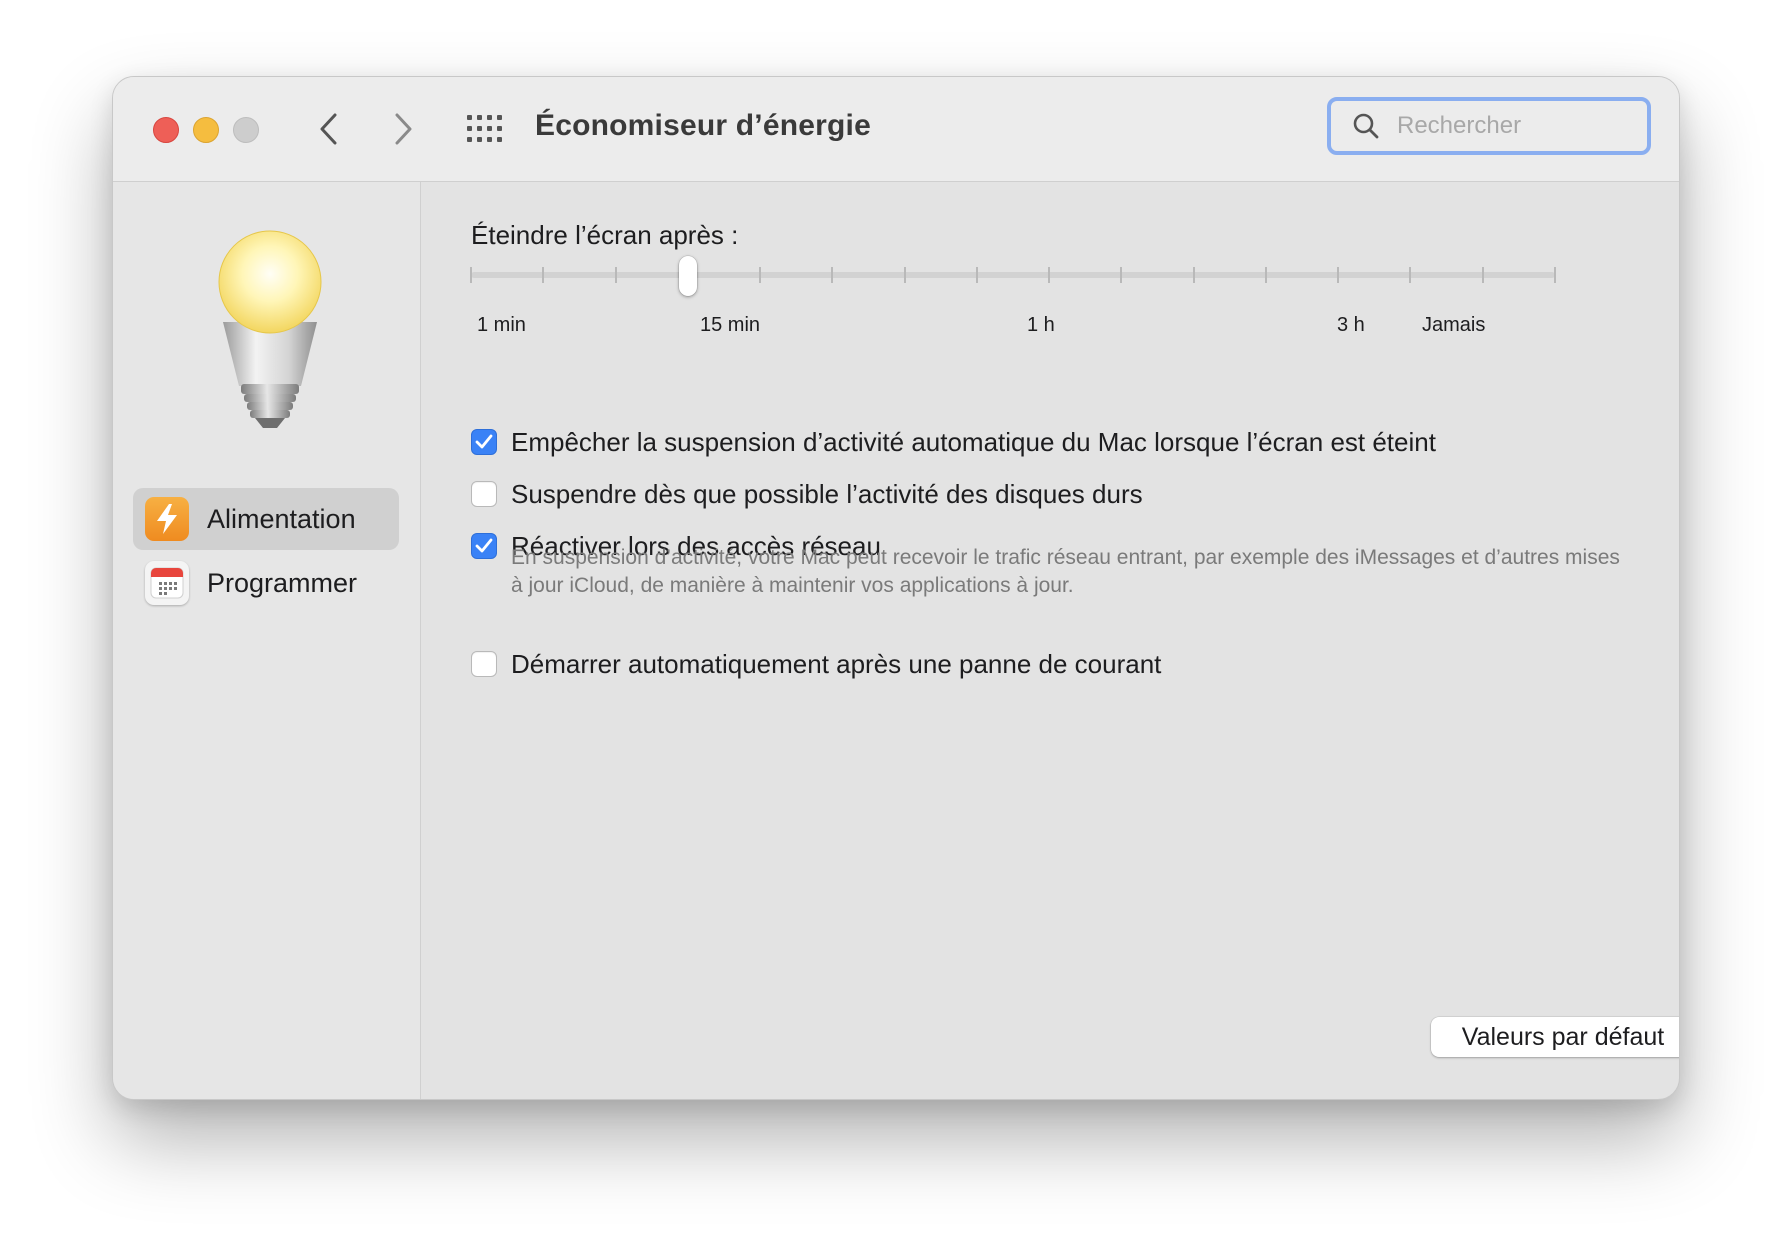 This screenshot has height=1244, width=1786. Describe the element at coordinates (730, 325) in the screenshot. I see `scale-label-15-min: 15 min` at that location.